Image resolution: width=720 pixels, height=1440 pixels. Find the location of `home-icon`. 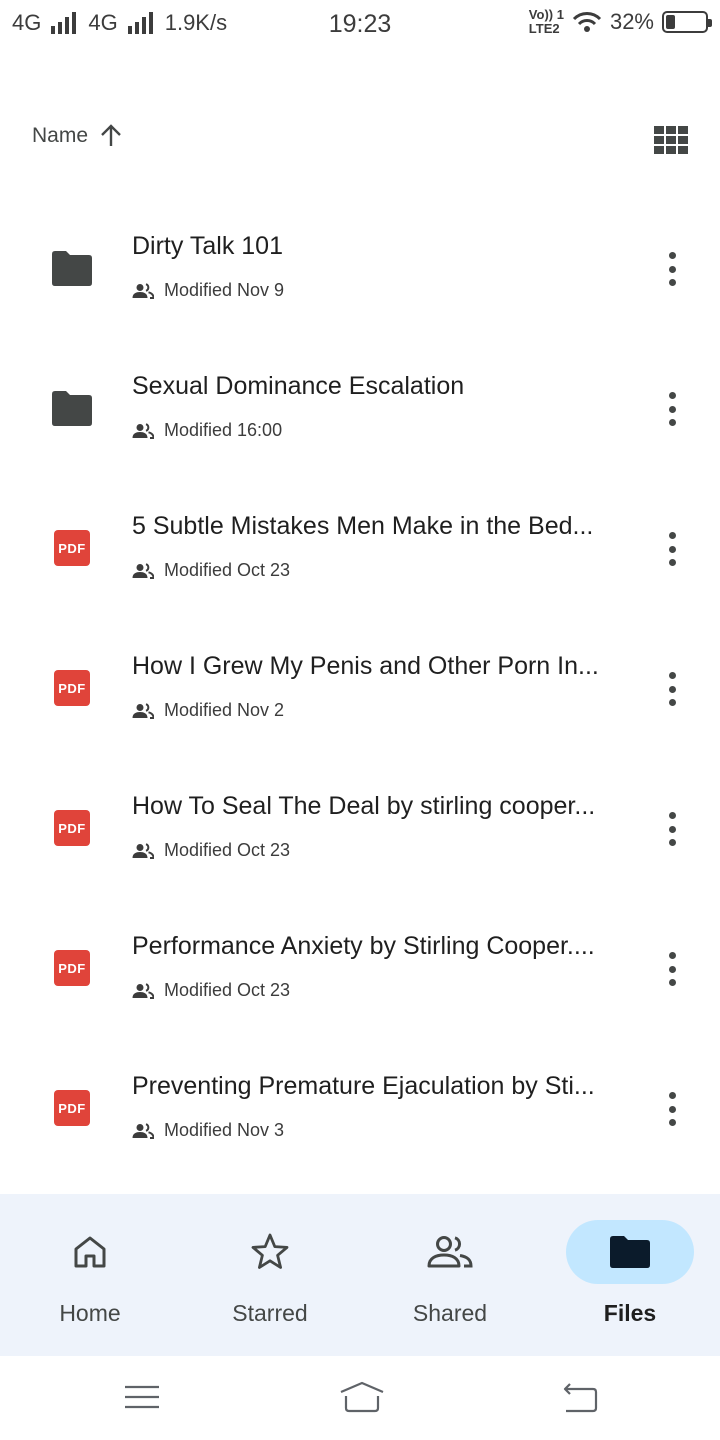

home-icon is located at coordinates (90, 1252).